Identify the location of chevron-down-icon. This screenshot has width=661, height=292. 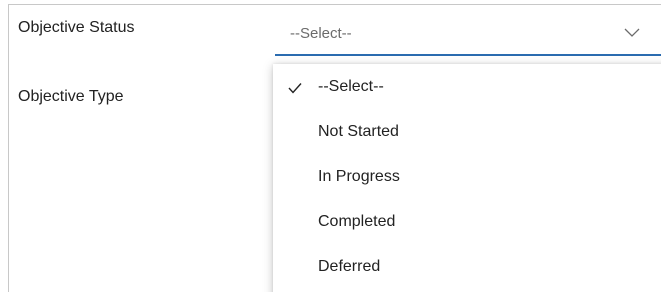
(632, 32).